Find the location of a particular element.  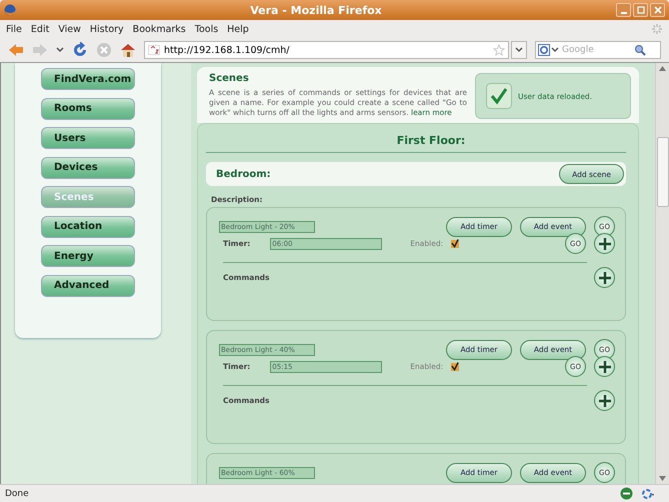

address-field: http://192.168.1.109/cmh/ is located at coordinates (326, 50).